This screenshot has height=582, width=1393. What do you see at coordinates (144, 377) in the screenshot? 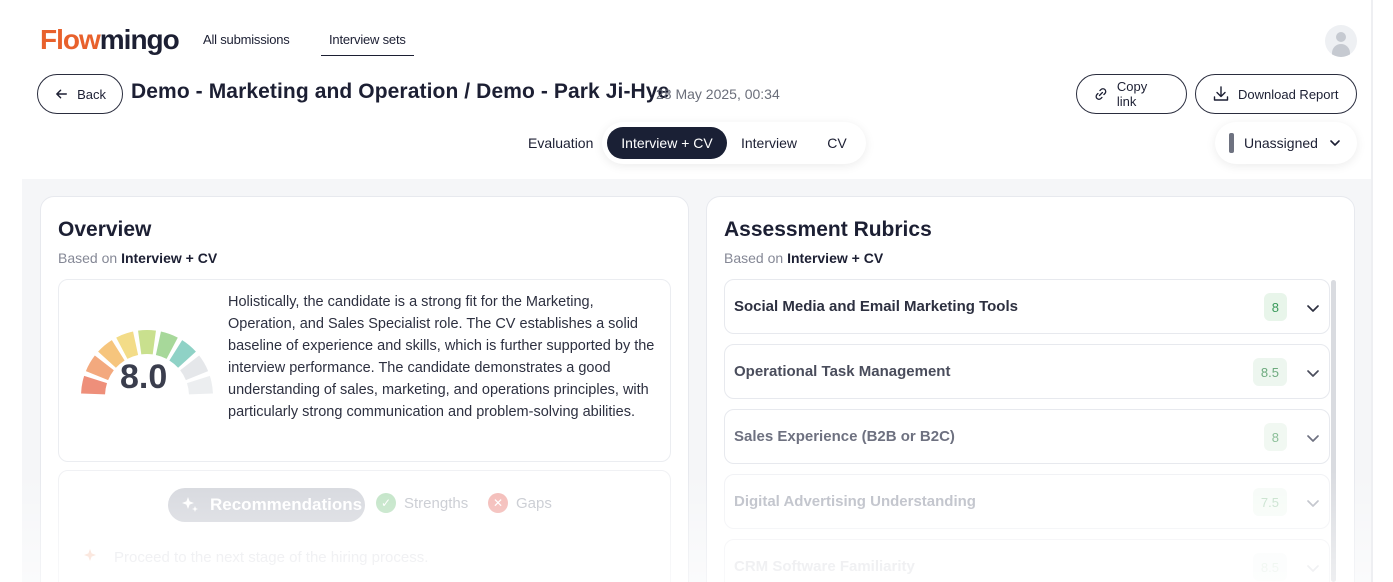
I see `overall-score: 8.0` at bounding box center [144, 377].